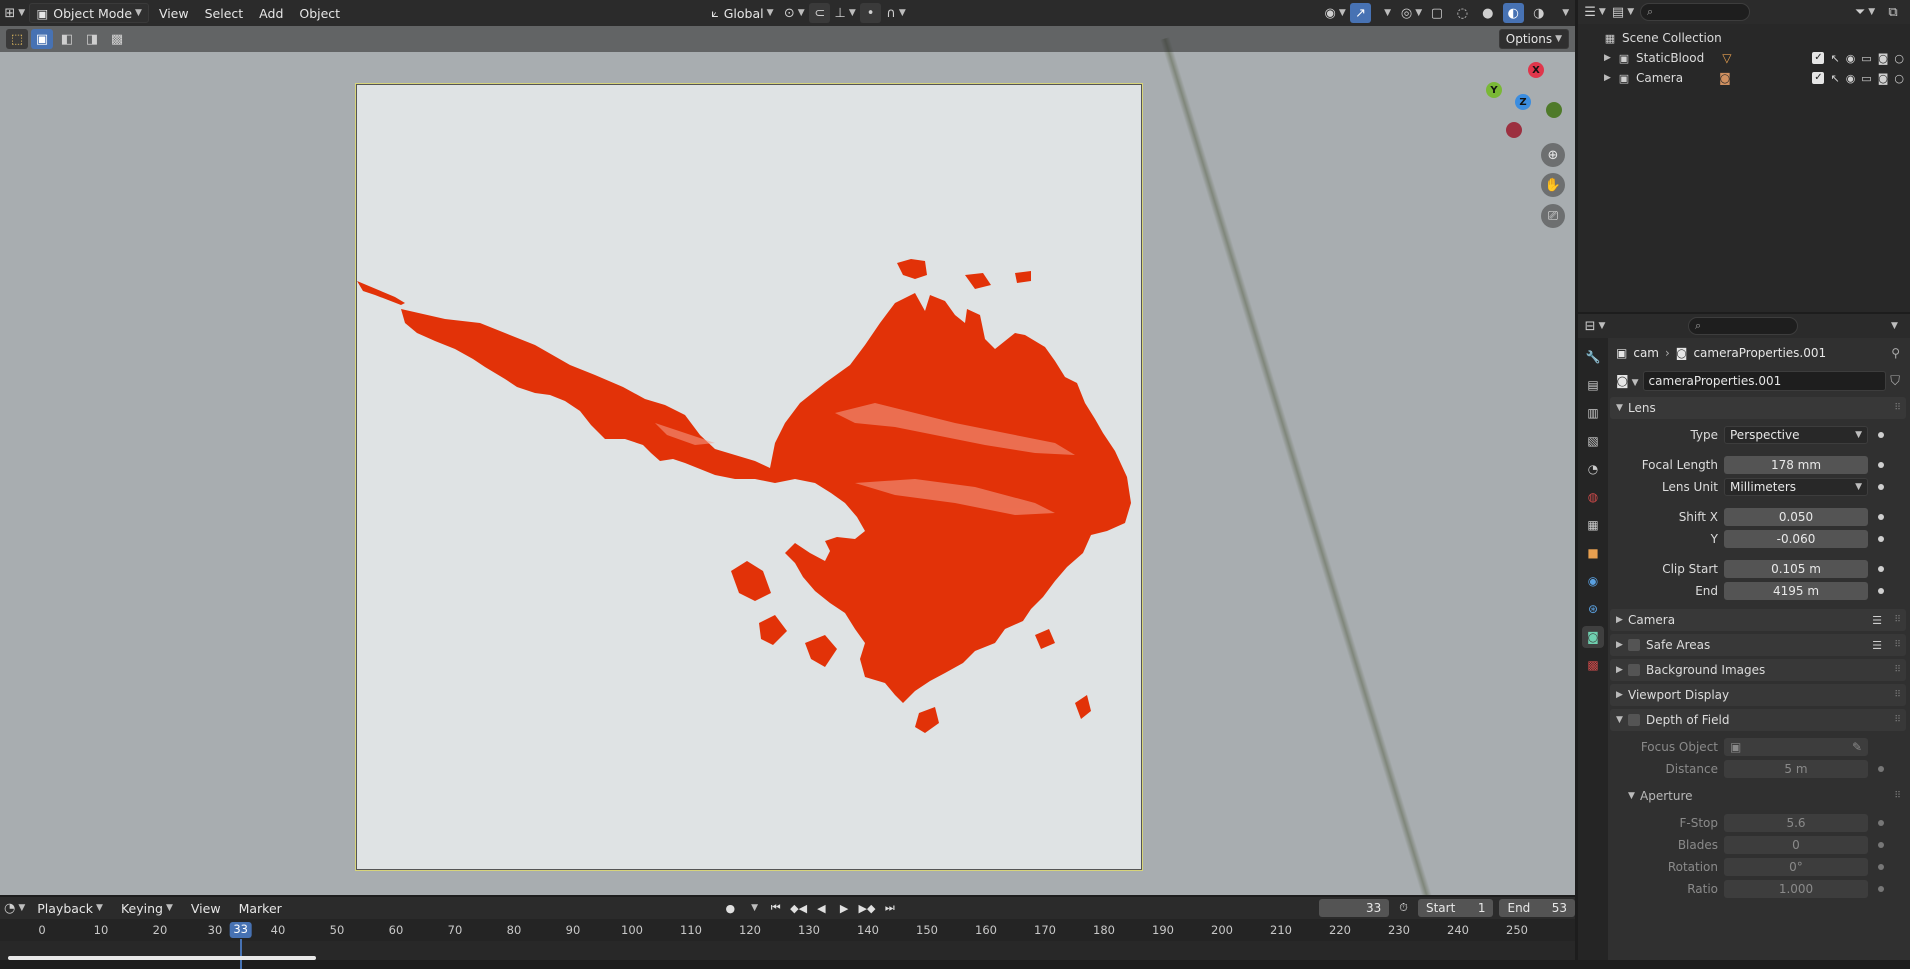 This screenshot has height=969, width=1910. What do you see at coordinates (1893, 326) in the screenshot?
I see `properties-options-icon: ▼` at bounding box center [1893, 326].